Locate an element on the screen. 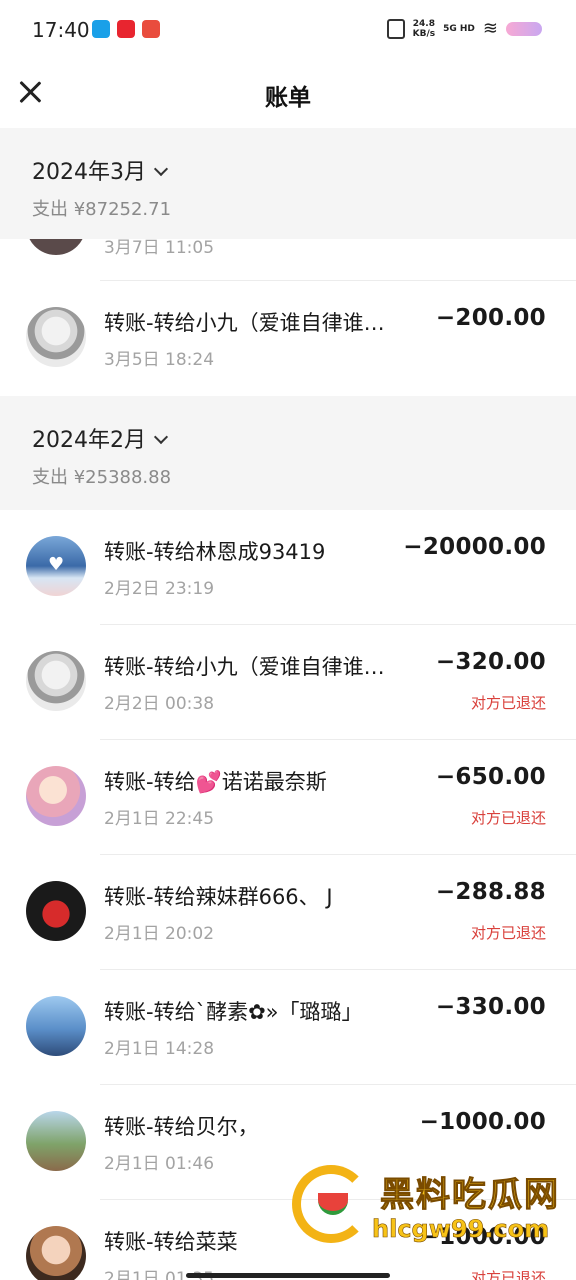  transaction-row: 3月7日 11:05 is located at coordinates (288, 260).